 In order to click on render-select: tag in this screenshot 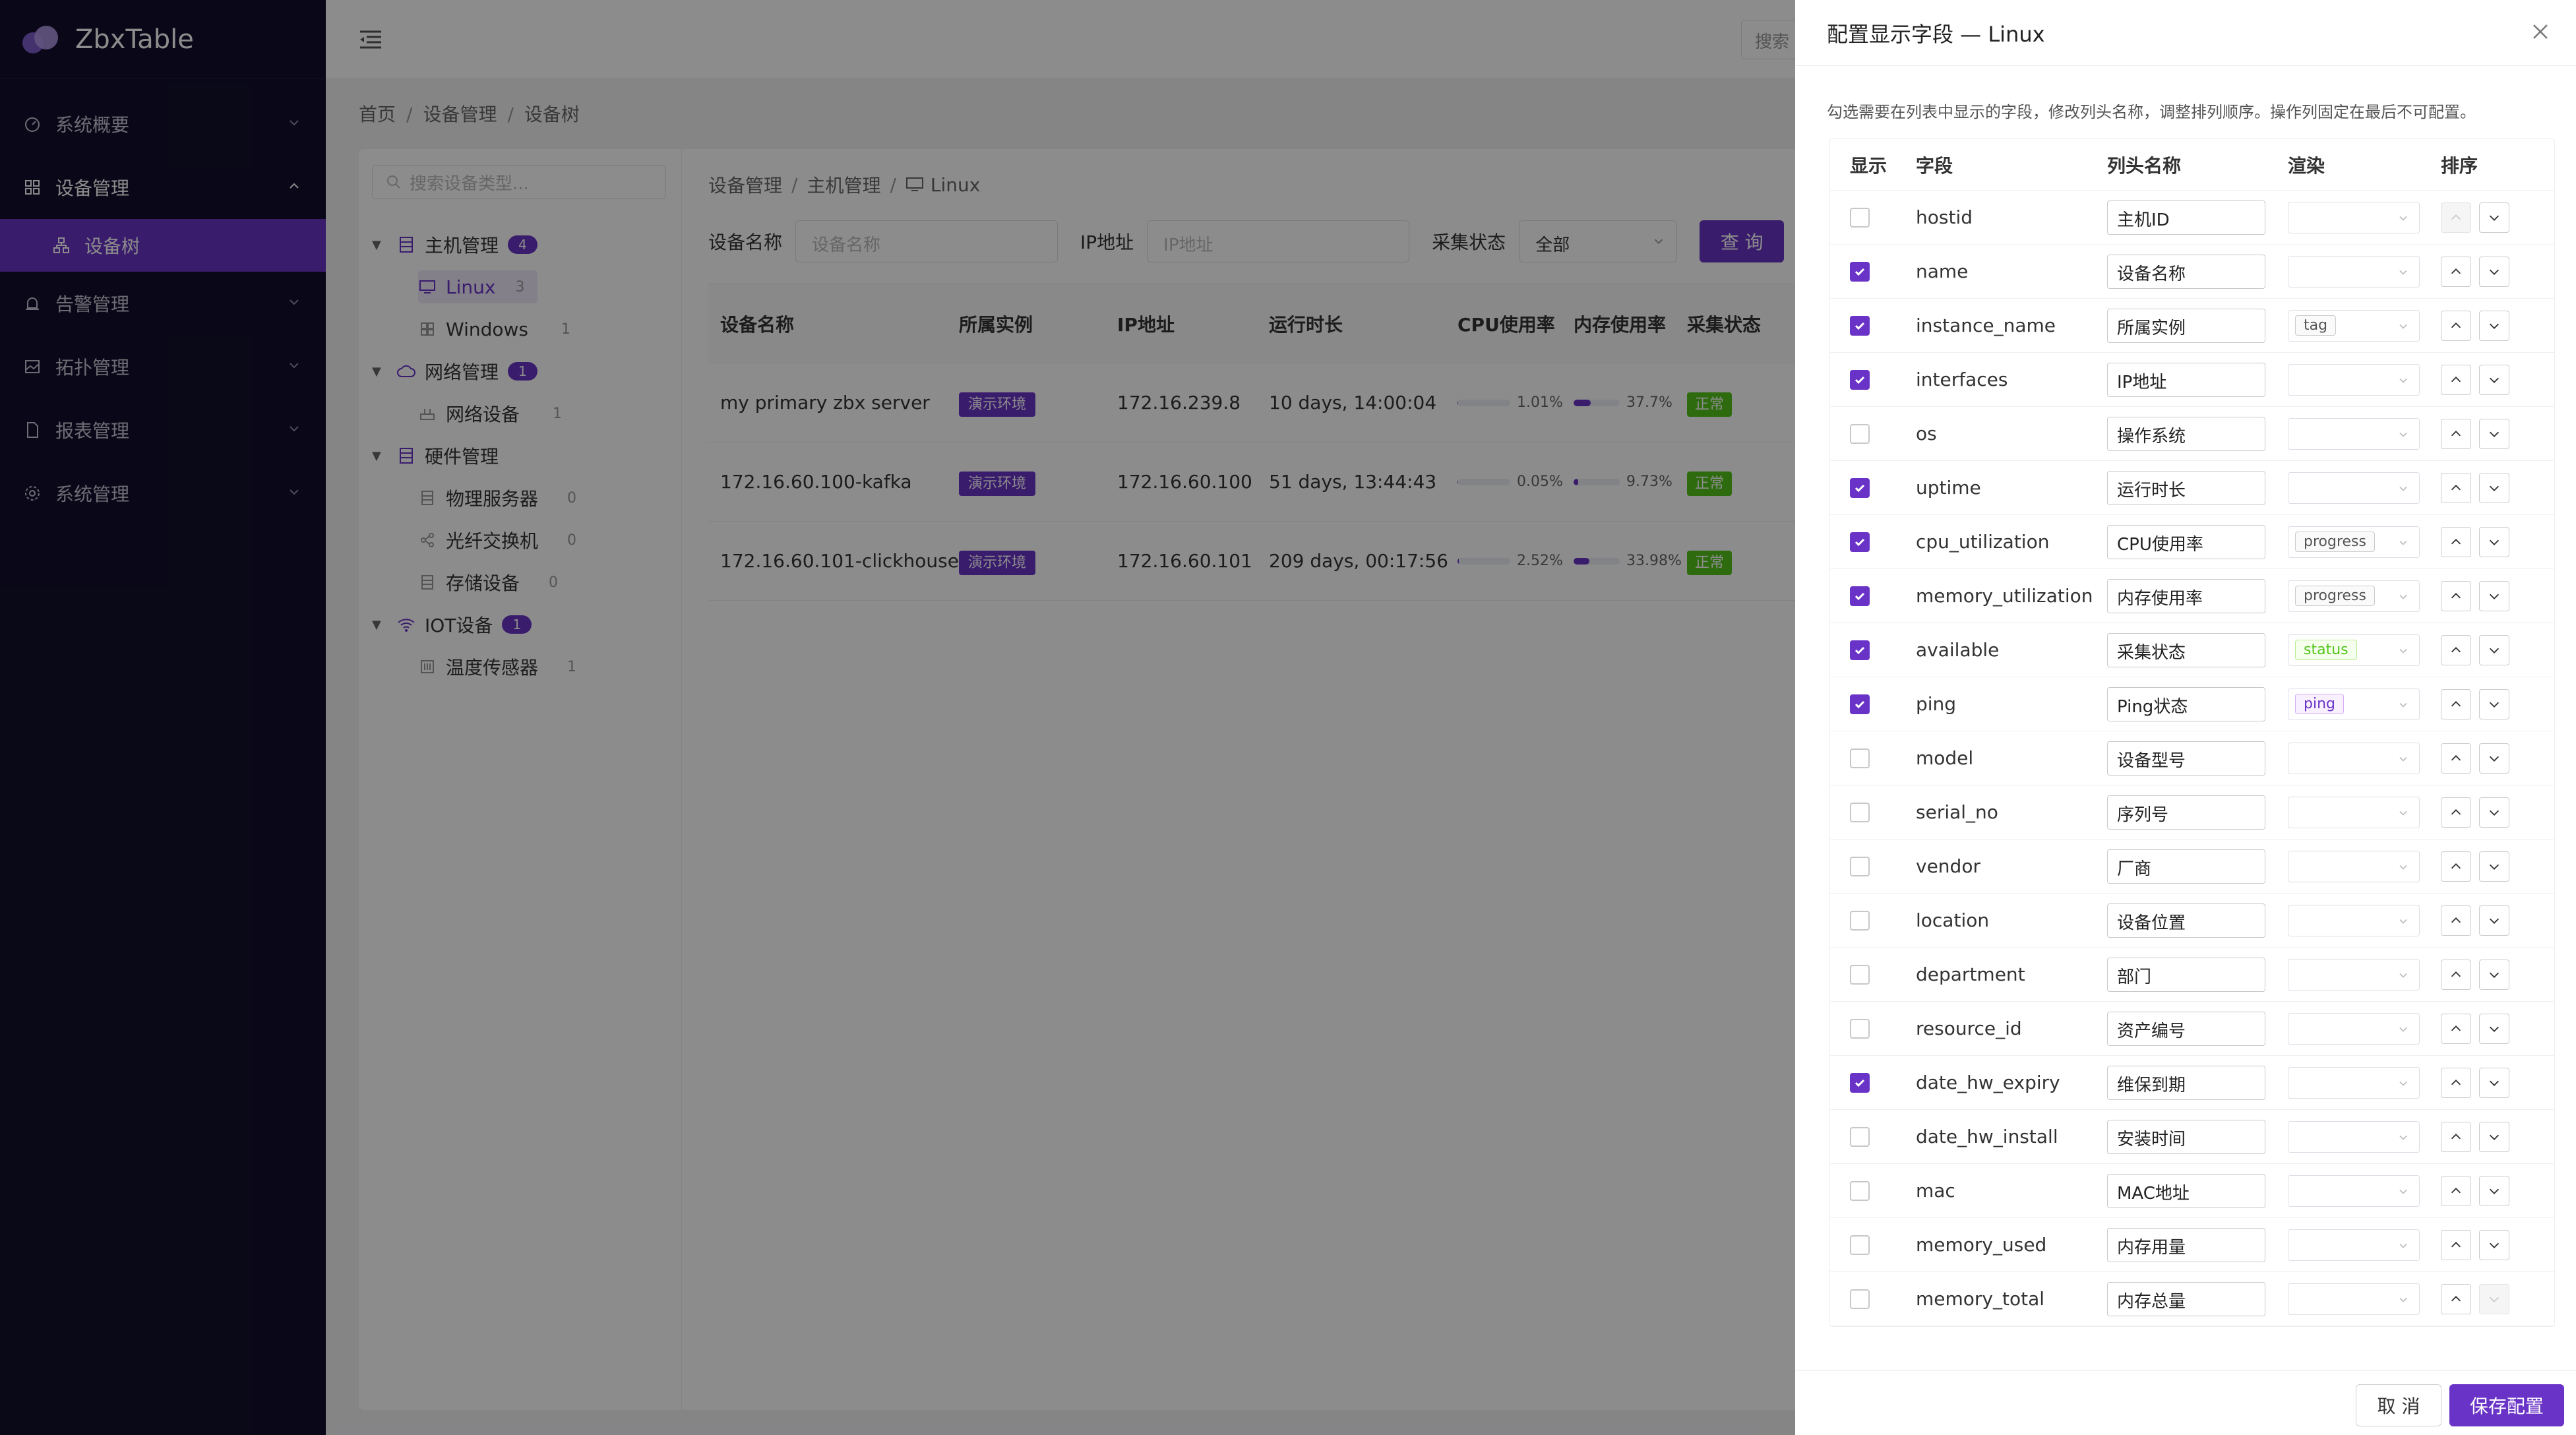, I will do `click(2354, 325)`.